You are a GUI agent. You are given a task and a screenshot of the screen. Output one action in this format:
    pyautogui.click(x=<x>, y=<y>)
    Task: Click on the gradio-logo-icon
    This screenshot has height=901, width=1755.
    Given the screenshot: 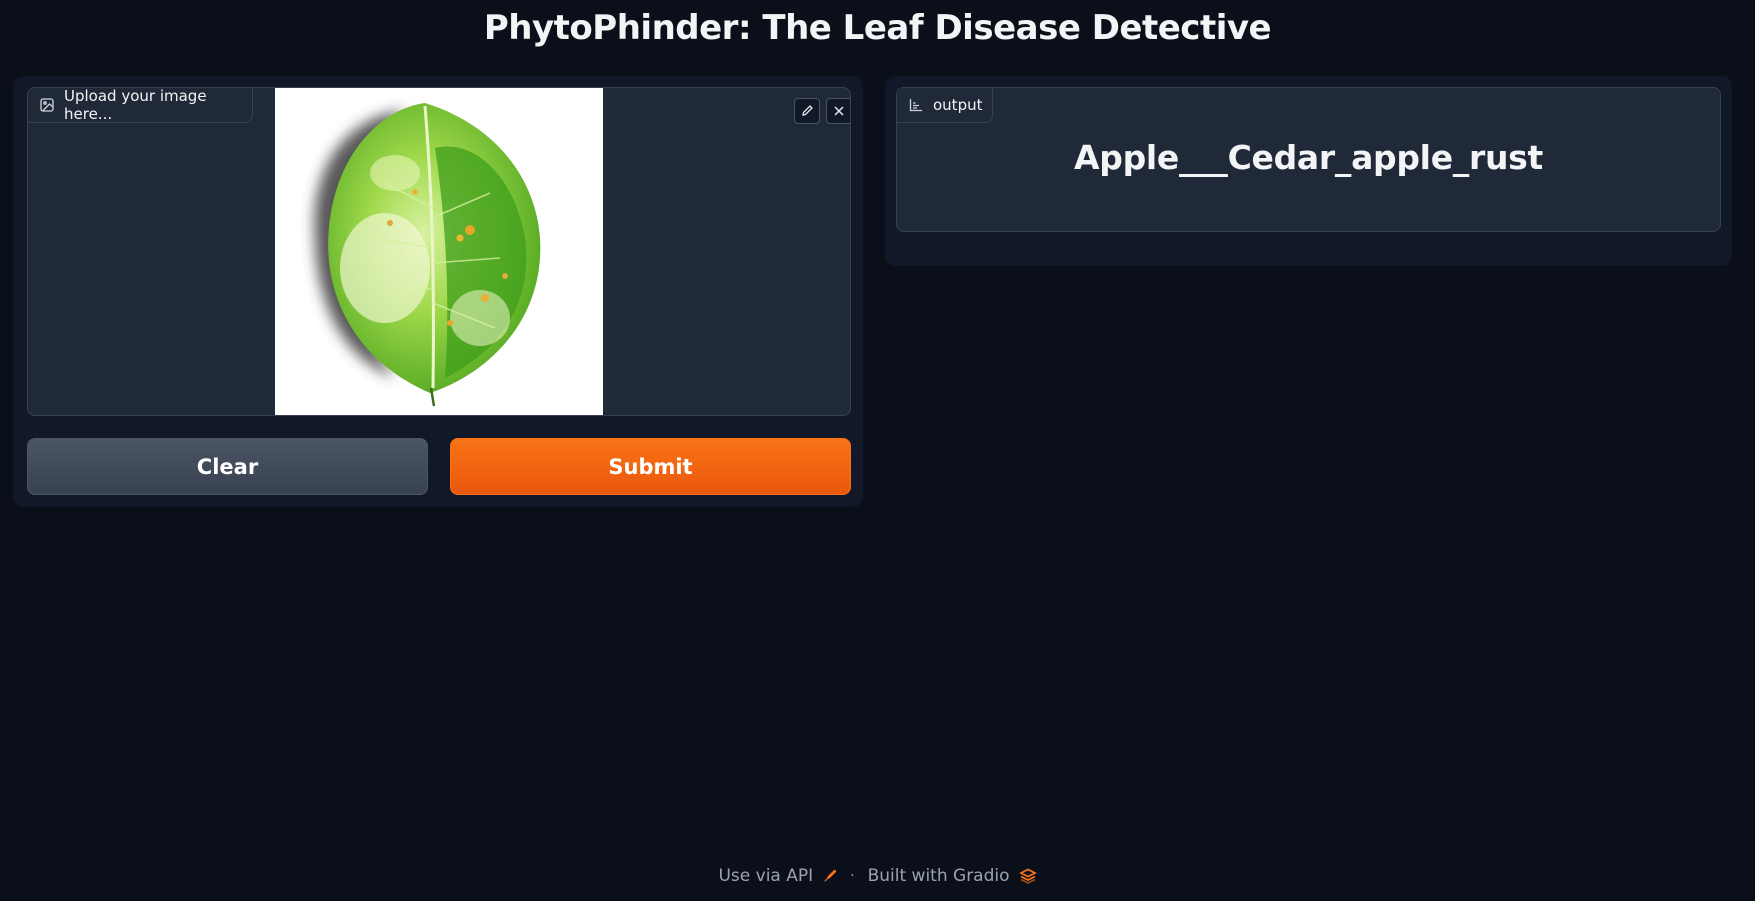 What is the action you would take?
    pyautogui.click(x=1027, y=876)
    